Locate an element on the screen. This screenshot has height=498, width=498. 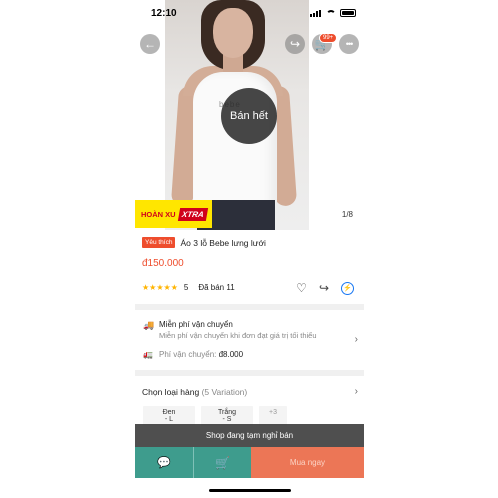
share-button: ↪ is located at coordinates (295, 44).